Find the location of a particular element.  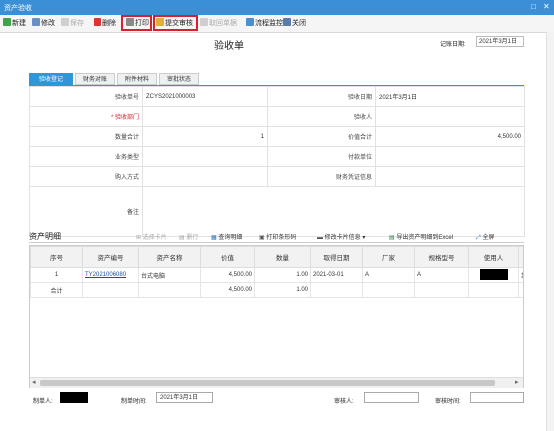

purchase-method-field is located at coordinates (205, 176).